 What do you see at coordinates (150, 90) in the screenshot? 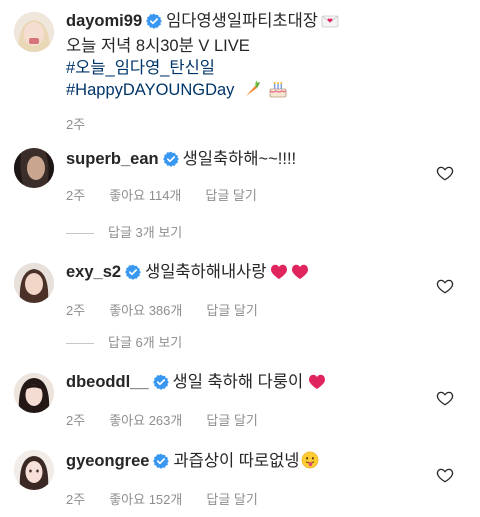
I see `hashtag-link-2: #HappyDAYOUNGDay` at bounding box center [150, 90].